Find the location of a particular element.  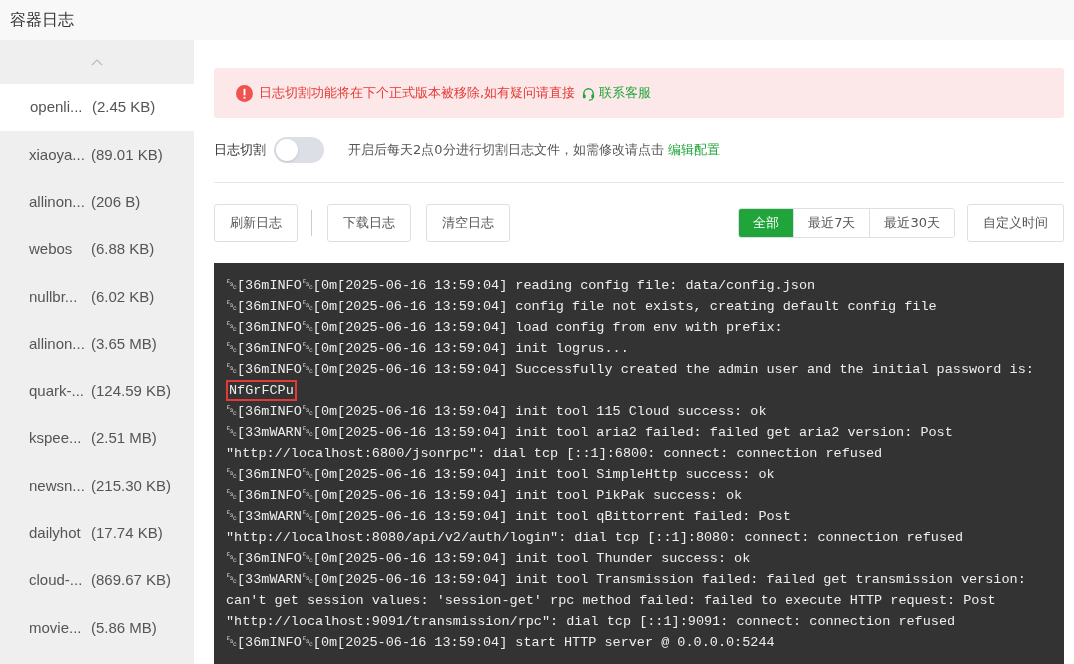

log-entry: ␛[36mINFO␛[0m[2025-06-16 13:59:04] init tool Thunder success: ok is located at coordinates (489, 559).